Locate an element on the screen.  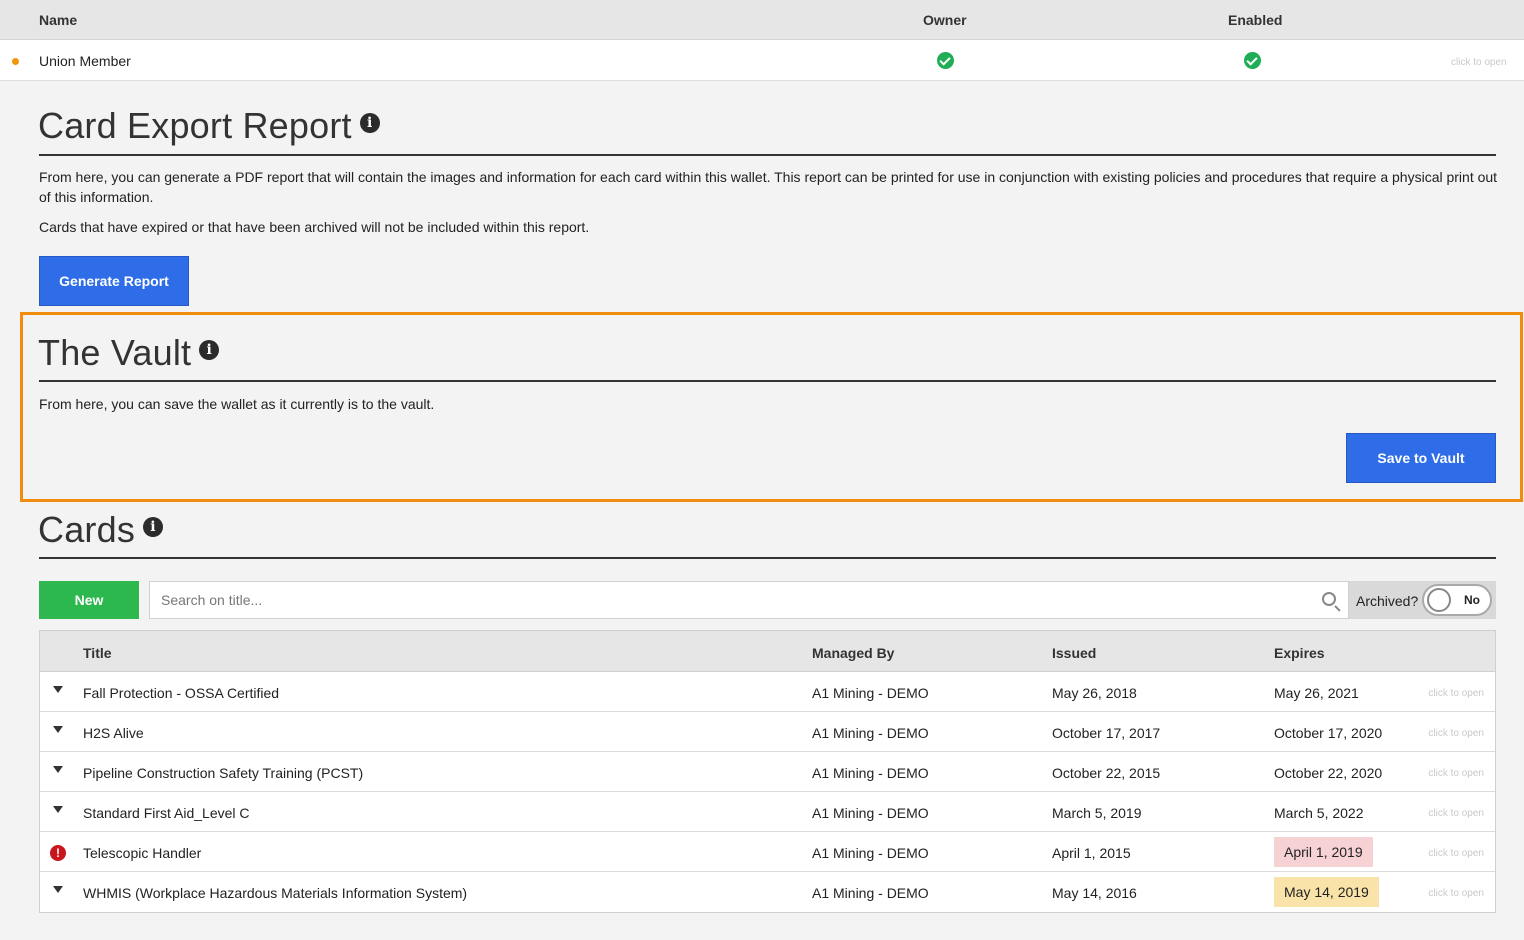
archived-toggle: No is located at coordinates (1457, 600).